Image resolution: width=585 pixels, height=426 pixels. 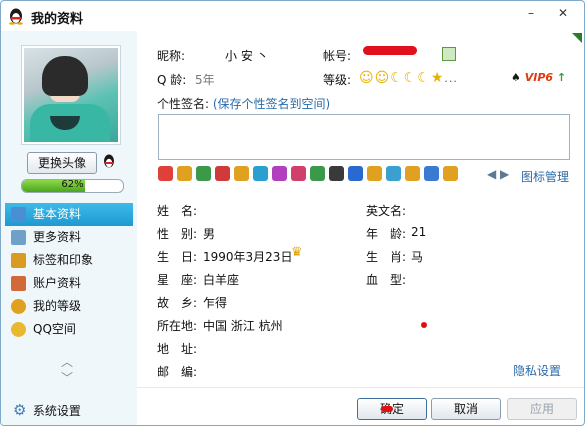 What do you see at coordinates (18, 237) in the screenshot?
I see `list-icon` at bounding box center [18, 237].